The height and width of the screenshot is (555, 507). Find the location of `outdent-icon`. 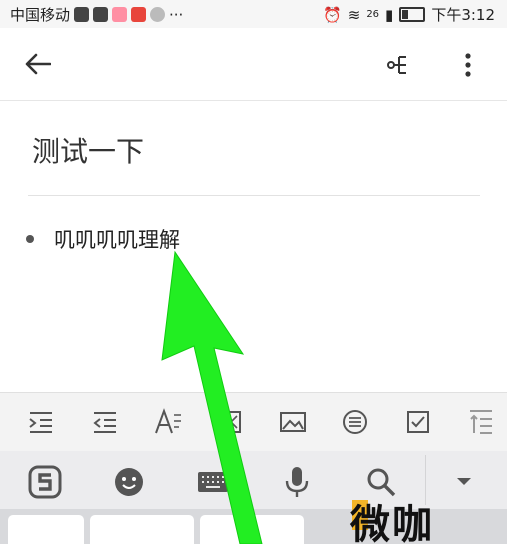

outdent-icon is located at coordinates (105, 422).